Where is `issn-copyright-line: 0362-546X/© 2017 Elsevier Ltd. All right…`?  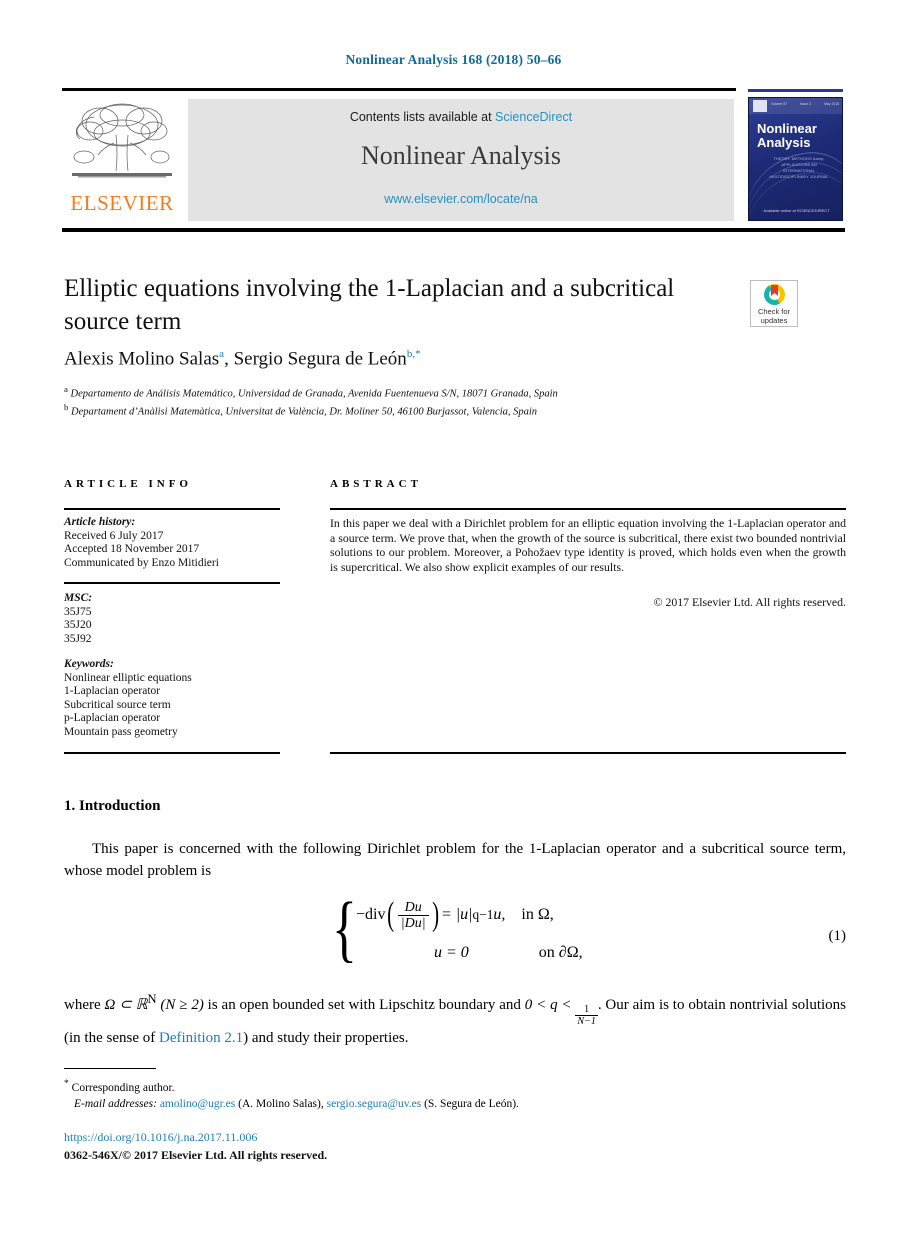
issn-copyright-line: 0362-546X/© 2017 Elsevier Ltd. All right… is located at coordinates (196, 1155).